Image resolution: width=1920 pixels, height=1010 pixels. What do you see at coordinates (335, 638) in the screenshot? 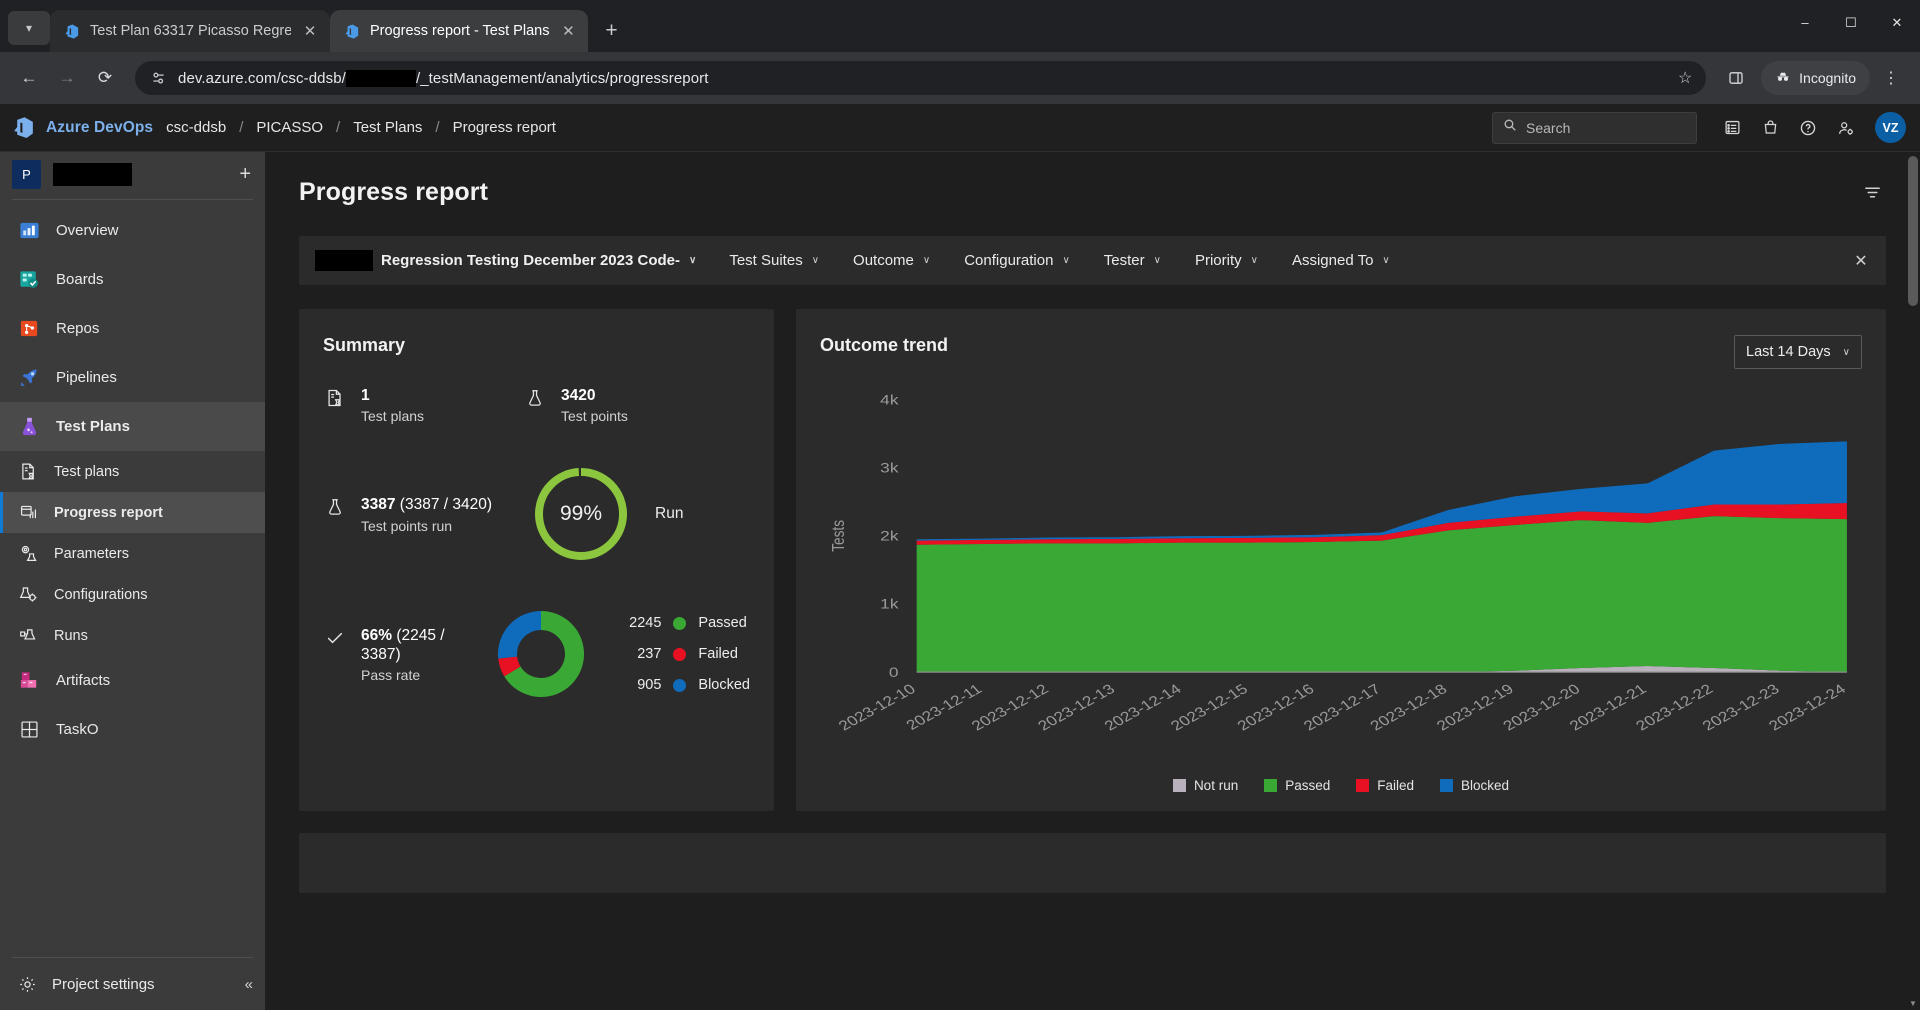
I see `check-icon` at bounding box center [335, 638].